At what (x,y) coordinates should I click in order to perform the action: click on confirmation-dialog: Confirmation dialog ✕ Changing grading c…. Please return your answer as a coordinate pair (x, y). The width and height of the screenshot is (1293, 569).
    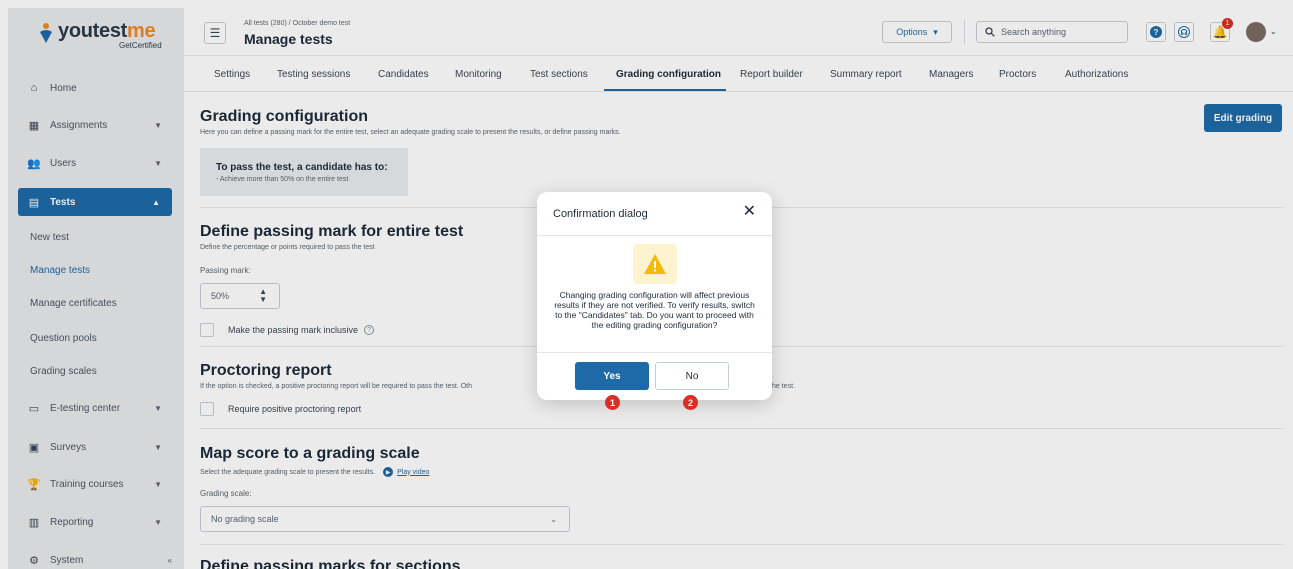
    Looking at the image, I should click on (654, 296).